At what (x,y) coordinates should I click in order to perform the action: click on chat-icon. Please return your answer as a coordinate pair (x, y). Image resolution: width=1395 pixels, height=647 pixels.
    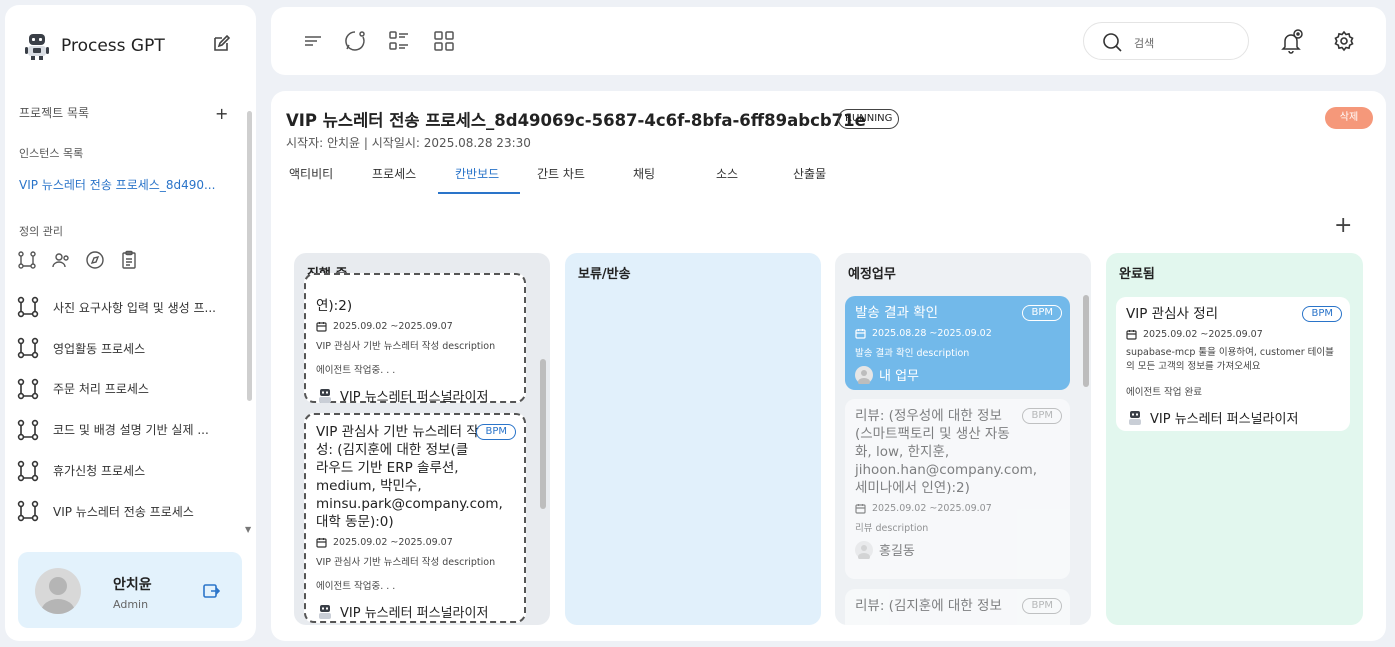
    Looking at the image, I should click on (355, 41).